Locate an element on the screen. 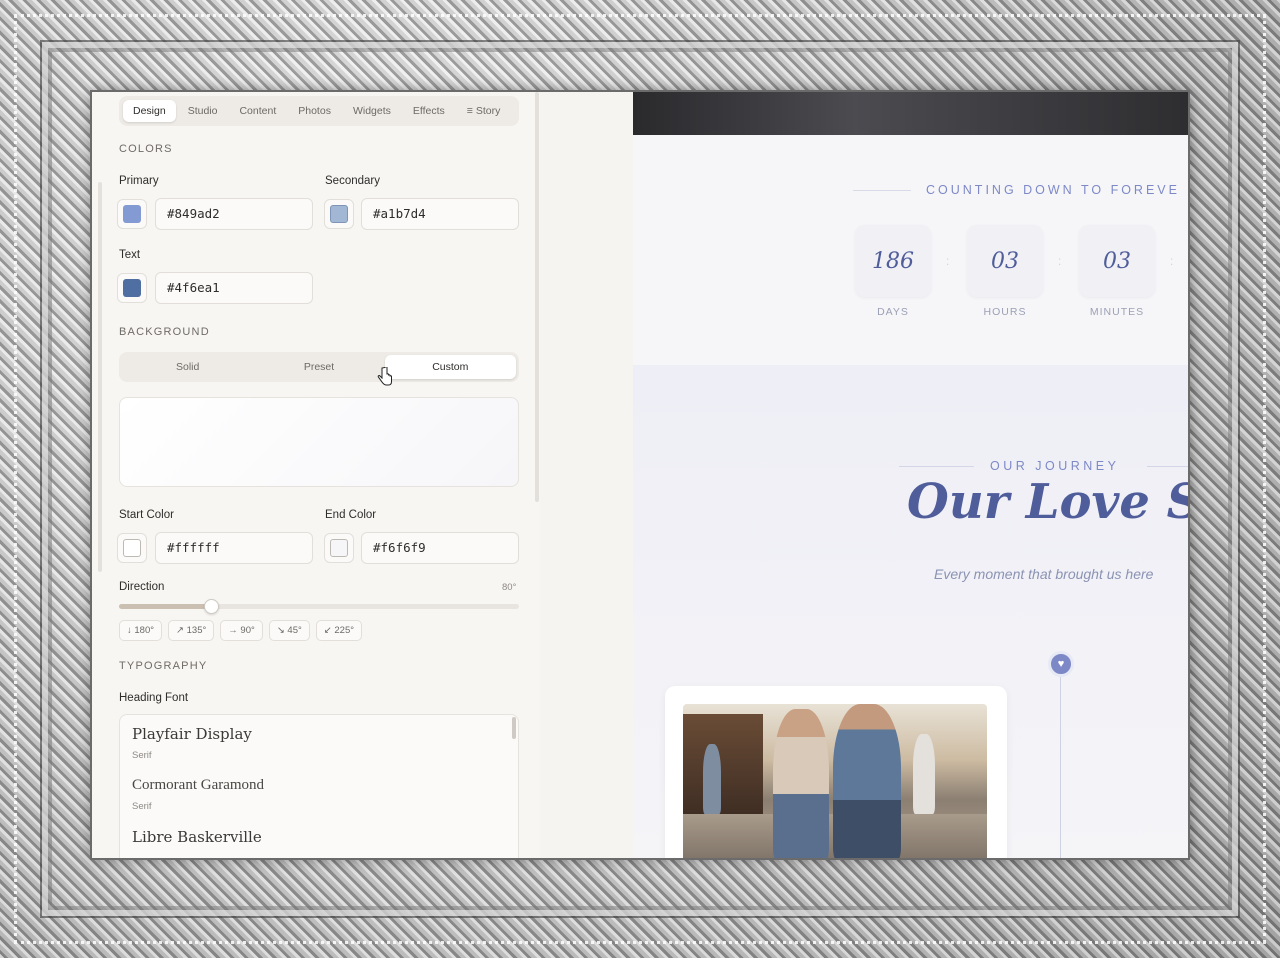 This screenshot has height=958, width=1280. countdown-heading: COUNTING DOWN TO FOREVE is located at coordinates (1053, 190).